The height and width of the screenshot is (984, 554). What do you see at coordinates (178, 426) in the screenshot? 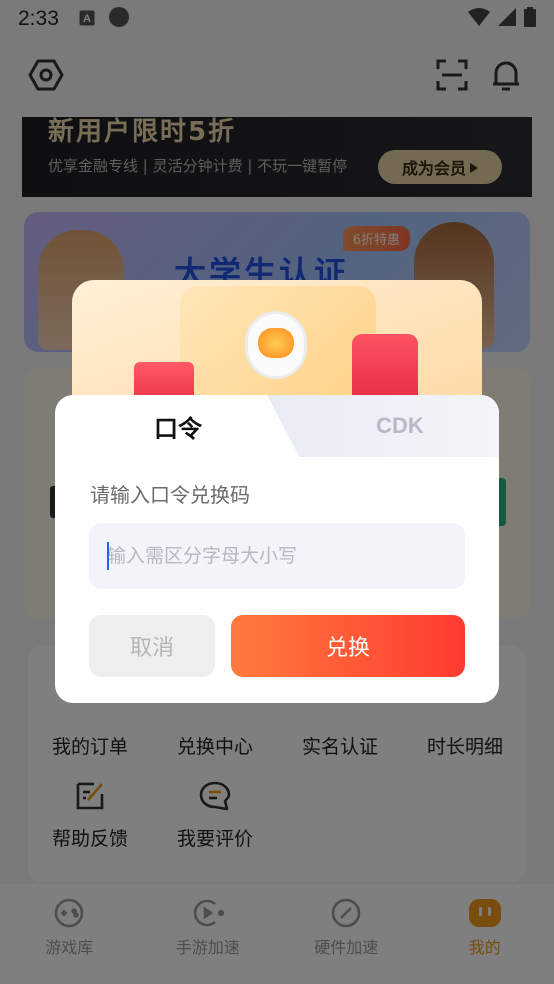
I see `tab-passcode: 口令` at bounding box center [178, 426].